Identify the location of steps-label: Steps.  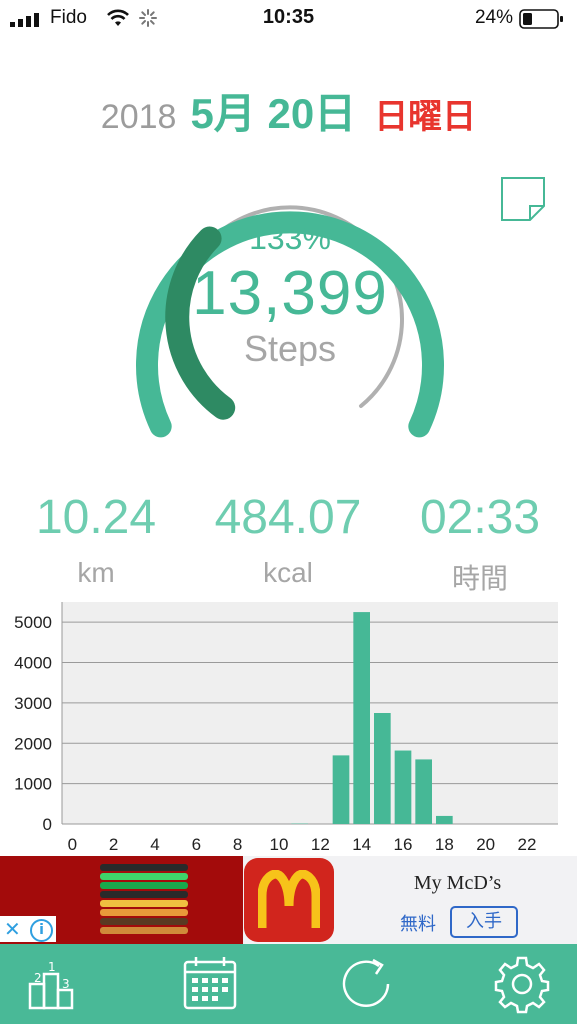
(290, 347).